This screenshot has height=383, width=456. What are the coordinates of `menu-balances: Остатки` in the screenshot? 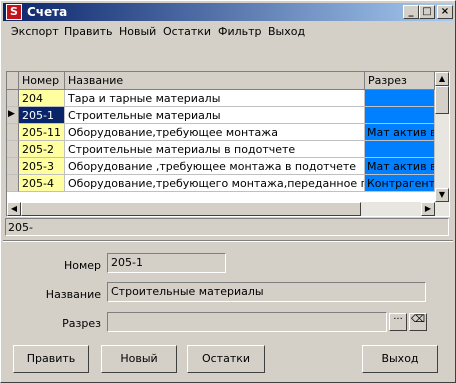 It's located at (187, 31).